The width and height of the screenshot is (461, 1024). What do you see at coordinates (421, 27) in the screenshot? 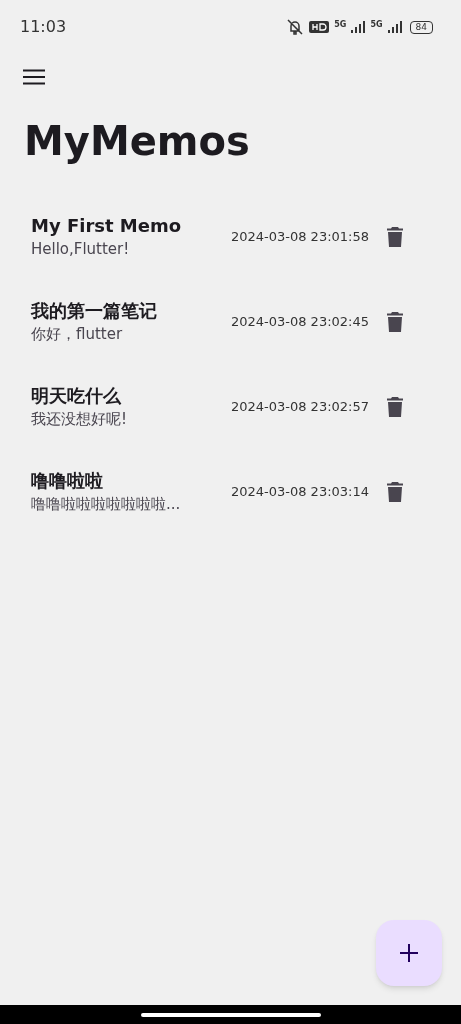
I see `battery-indicator: 84` at bounding box center [421, 27].